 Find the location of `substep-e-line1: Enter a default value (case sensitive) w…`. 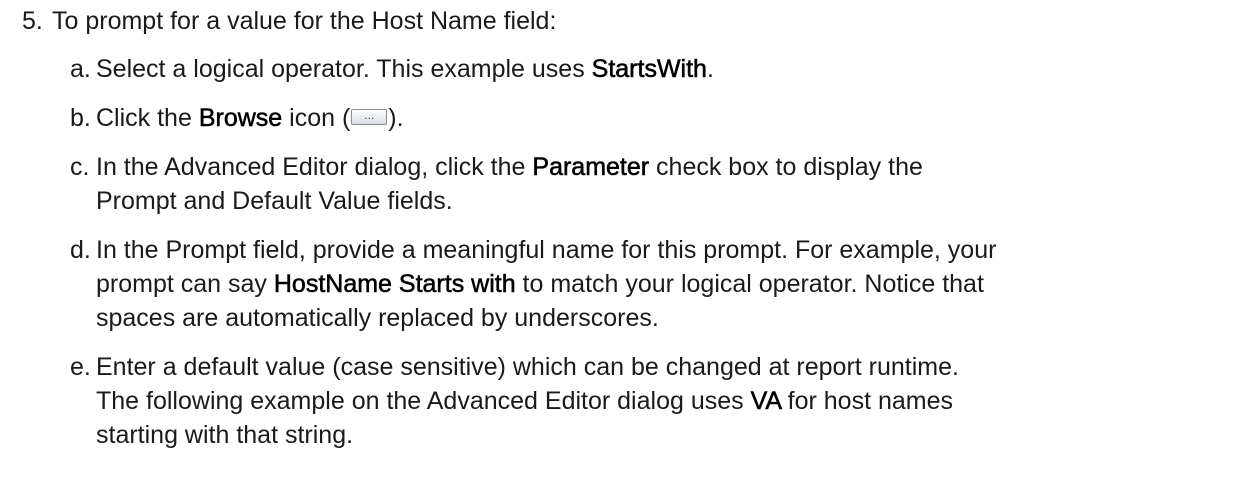

substep-e-line1: Enter a default value (case sensitive) w… is located at coordinates (527, 367).